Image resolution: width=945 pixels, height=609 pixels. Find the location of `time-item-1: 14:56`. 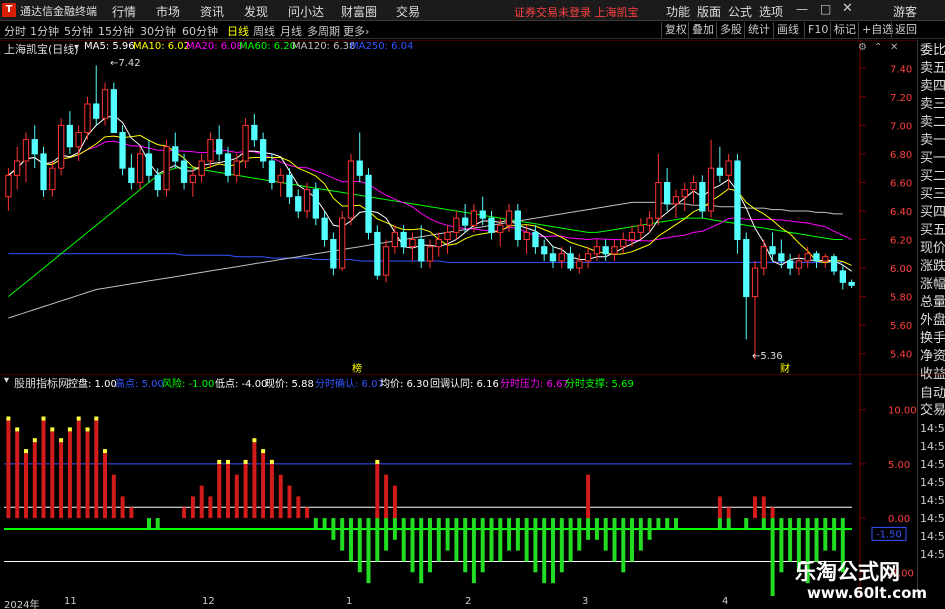

time-item-1: 14:56 is located at coordinates (932, 446).